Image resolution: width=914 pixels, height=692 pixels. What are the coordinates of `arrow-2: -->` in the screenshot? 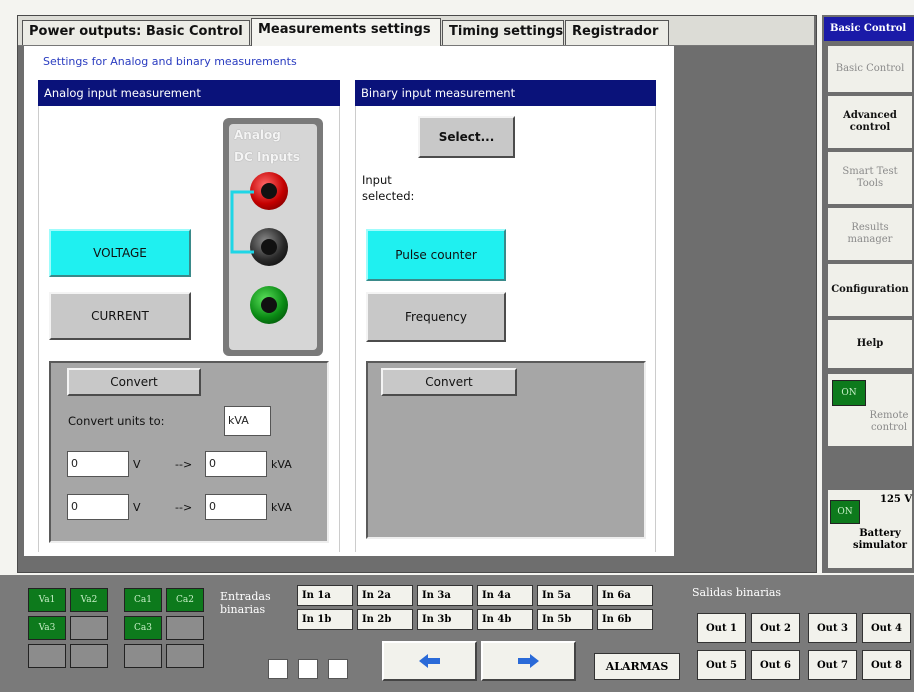 It's located at (184, 507).